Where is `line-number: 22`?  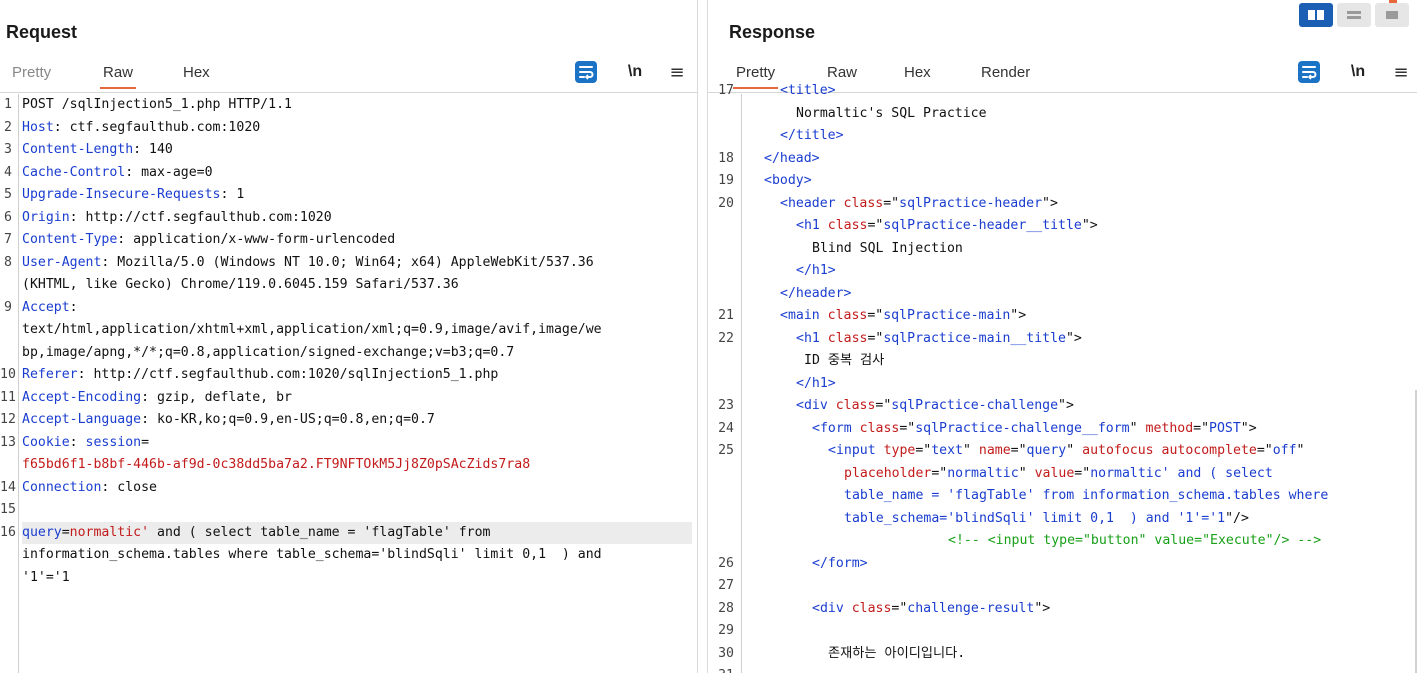
line-number: 22 is located at coordinates (726, 338).